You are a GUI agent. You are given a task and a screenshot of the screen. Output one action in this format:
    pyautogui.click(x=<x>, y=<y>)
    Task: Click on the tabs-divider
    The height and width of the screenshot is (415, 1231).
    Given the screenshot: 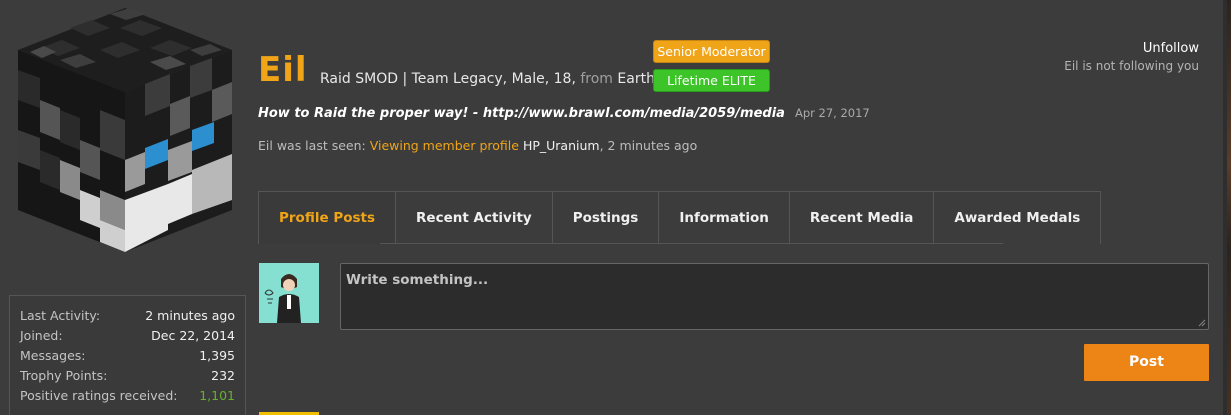 What is the action you would take?
    pyautogui.click(x=691, y=243)
    